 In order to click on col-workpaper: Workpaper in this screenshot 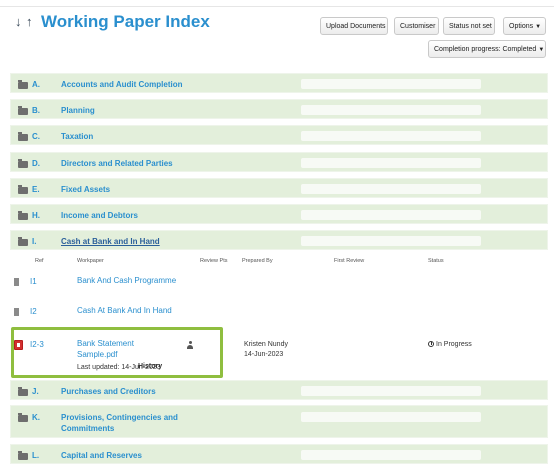, I will do `click(90, 261)`.